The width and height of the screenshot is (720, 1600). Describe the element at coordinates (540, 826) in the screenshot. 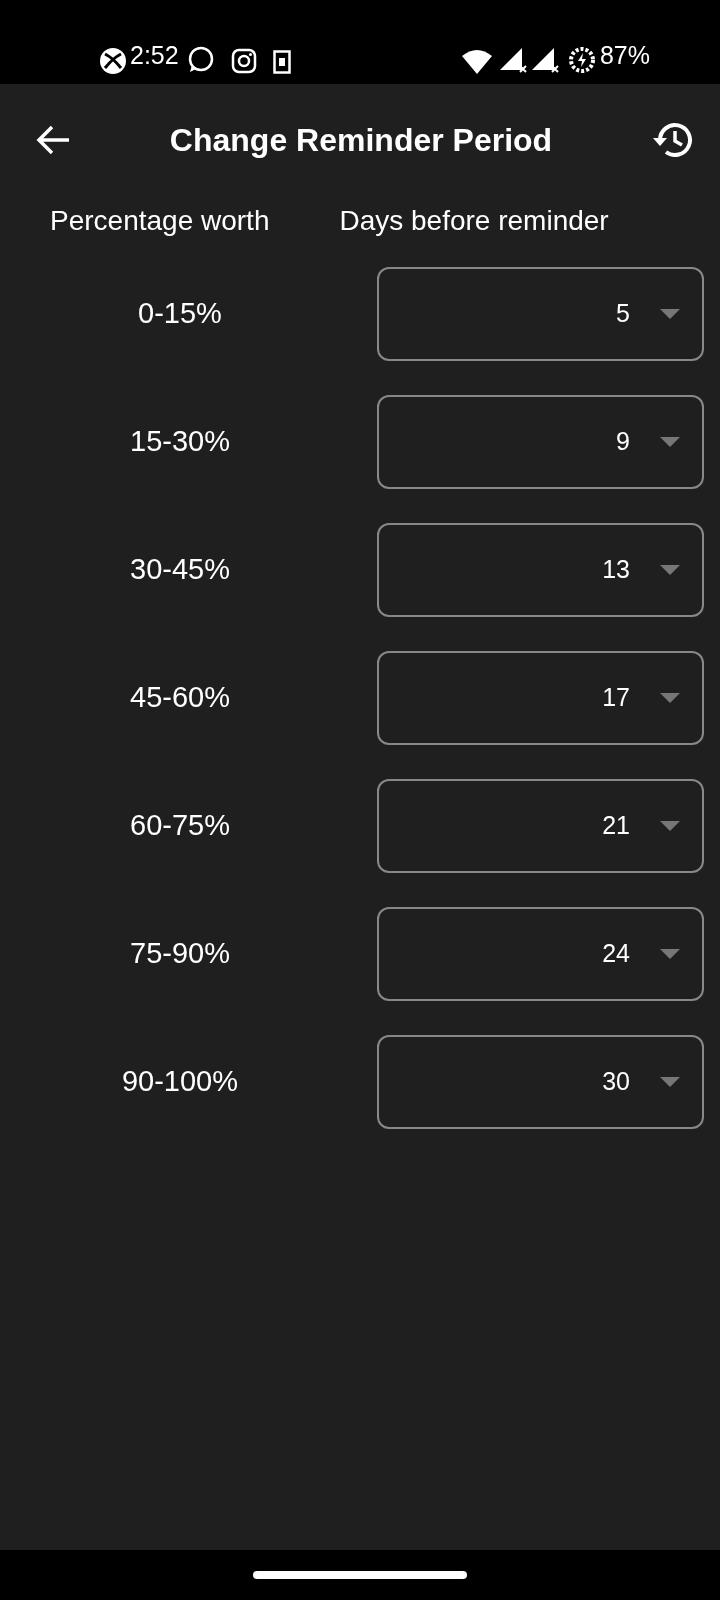

I see `days-dropdown: 21` at that location.